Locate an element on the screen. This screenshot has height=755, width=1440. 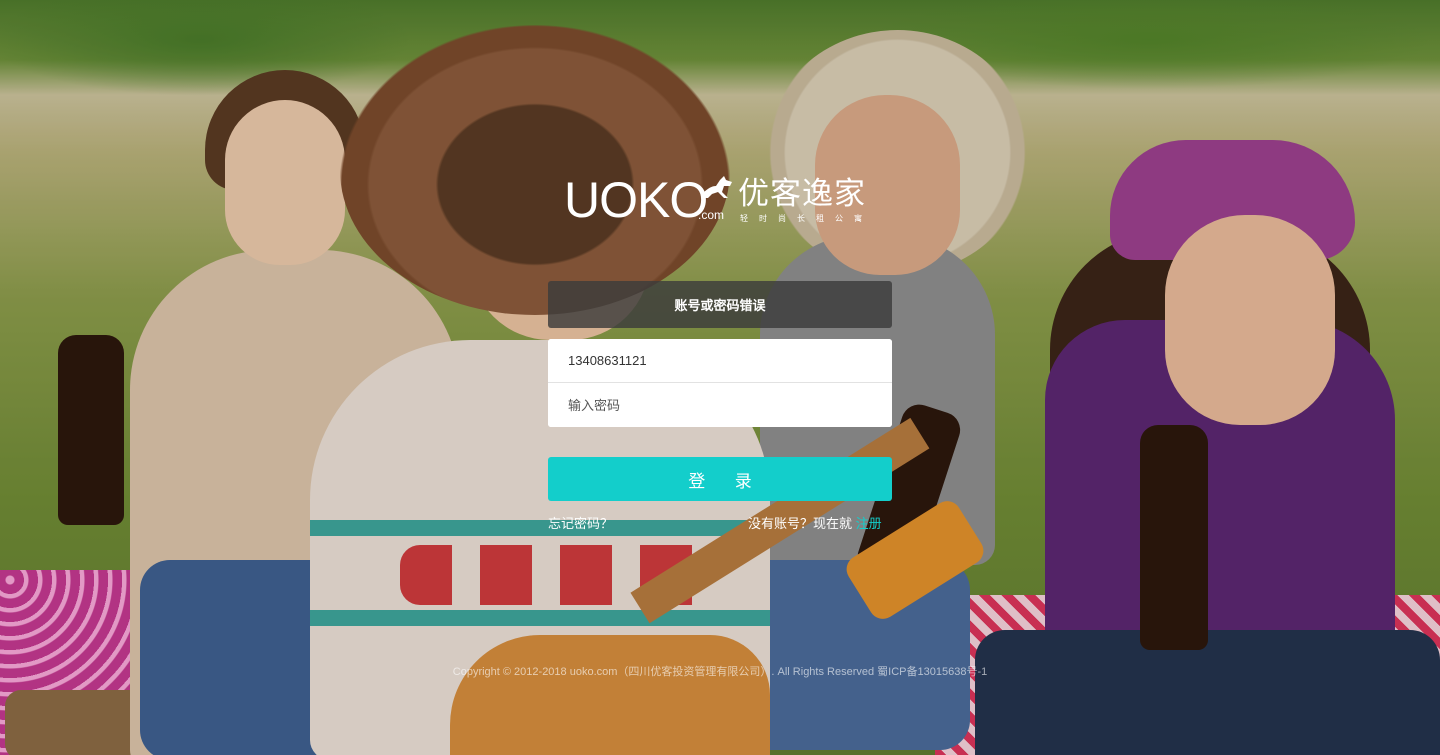
login-button: 登 录 is located at coordinates (720, 479).